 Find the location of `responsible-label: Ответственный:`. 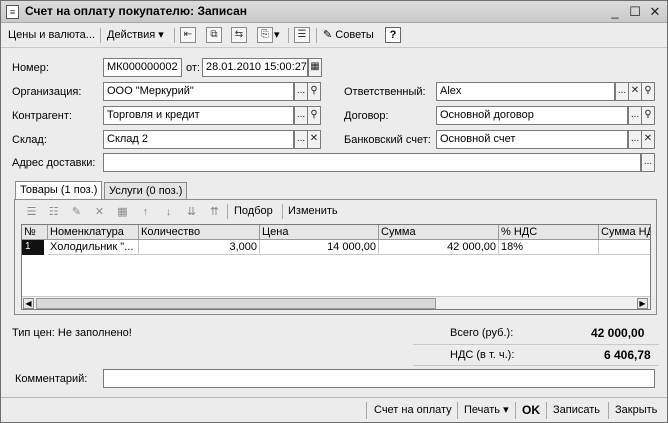

responsible-label: Ответственный: is located at coordinates (385, 92).